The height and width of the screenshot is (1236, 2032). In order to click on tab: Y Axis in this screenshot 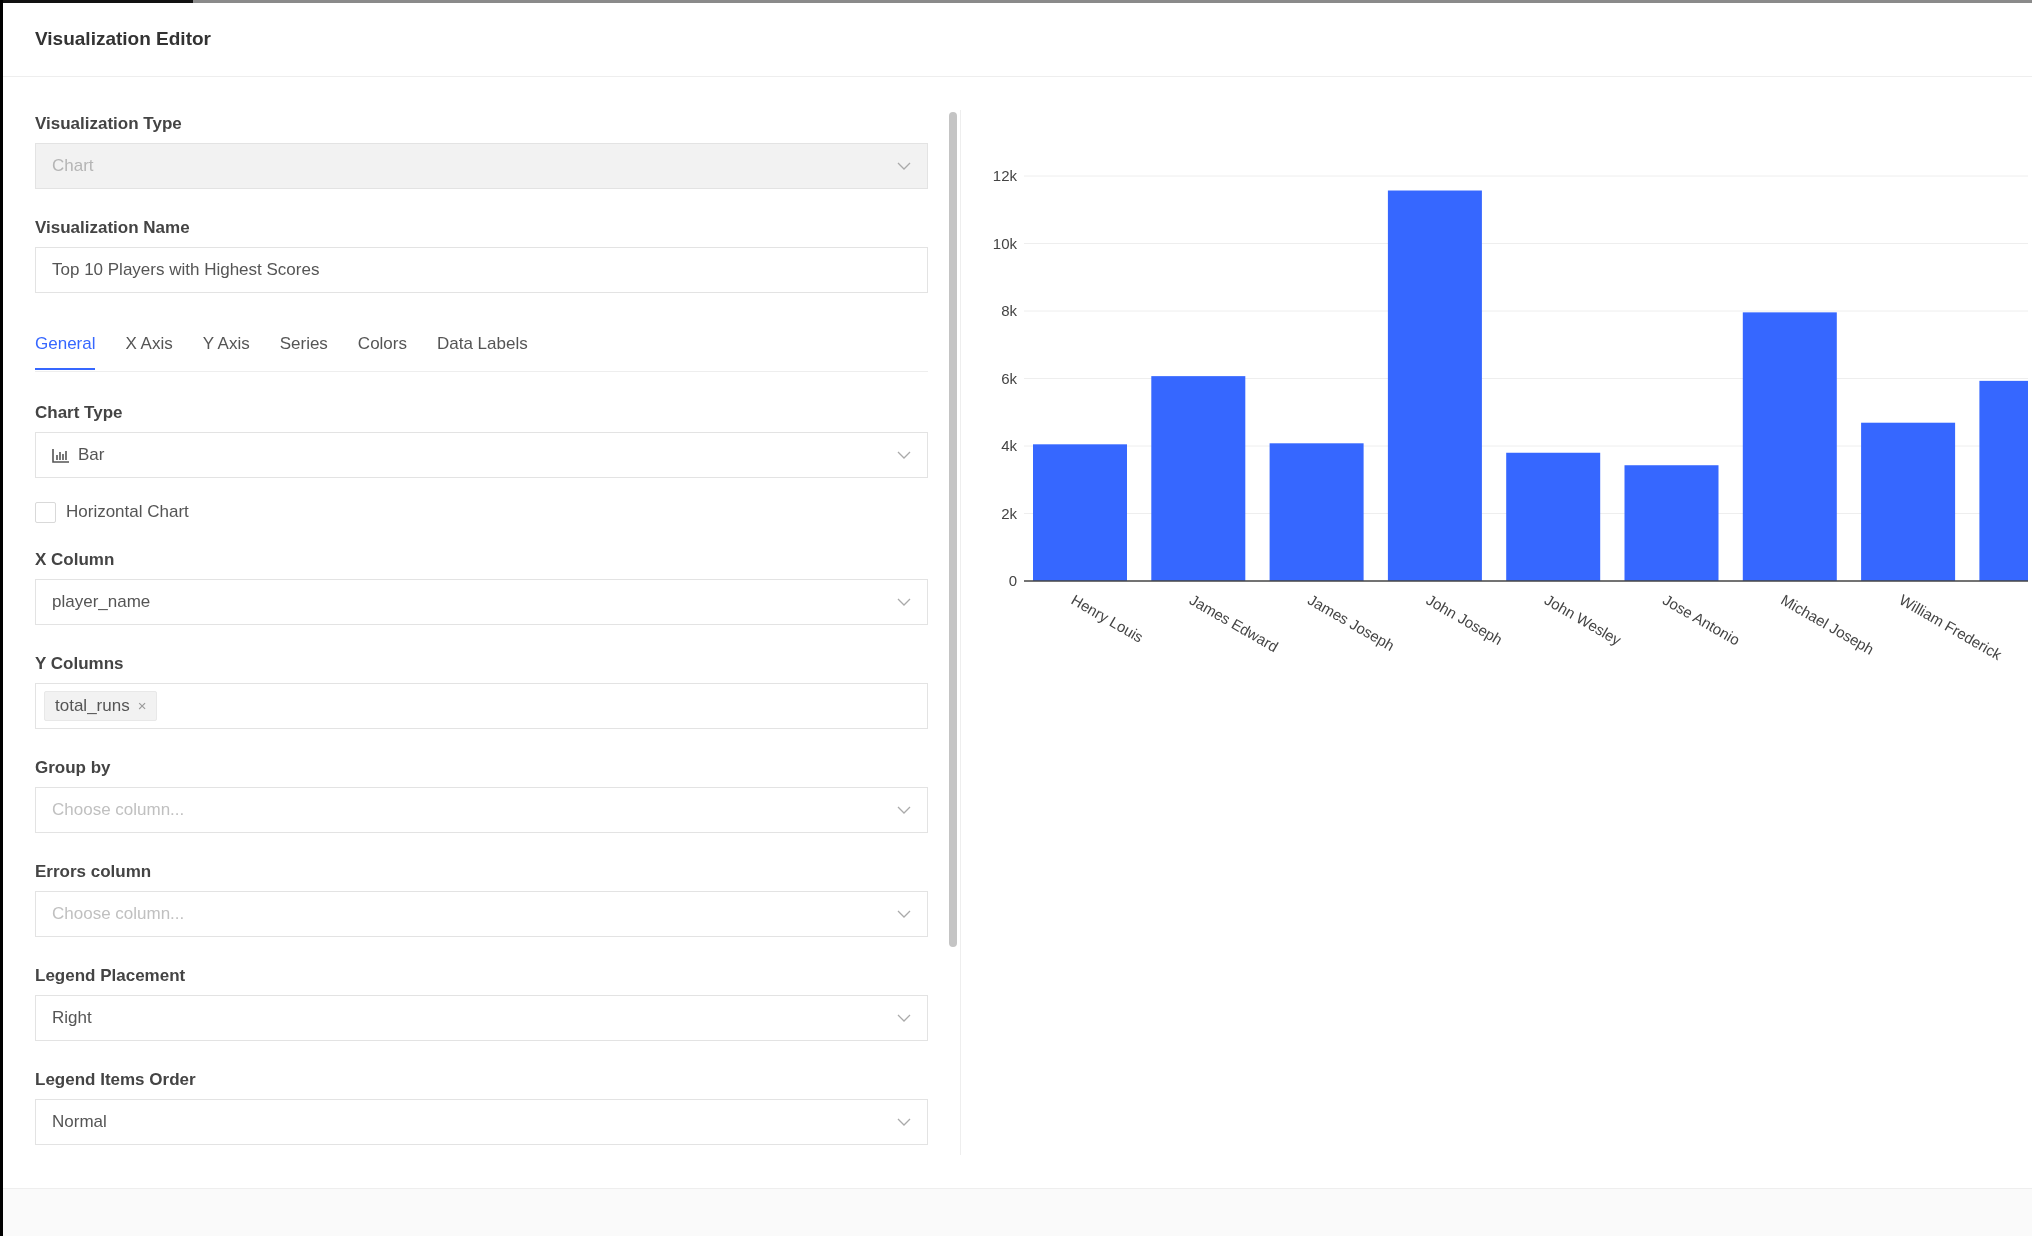, I will do `click(226, 348)`.